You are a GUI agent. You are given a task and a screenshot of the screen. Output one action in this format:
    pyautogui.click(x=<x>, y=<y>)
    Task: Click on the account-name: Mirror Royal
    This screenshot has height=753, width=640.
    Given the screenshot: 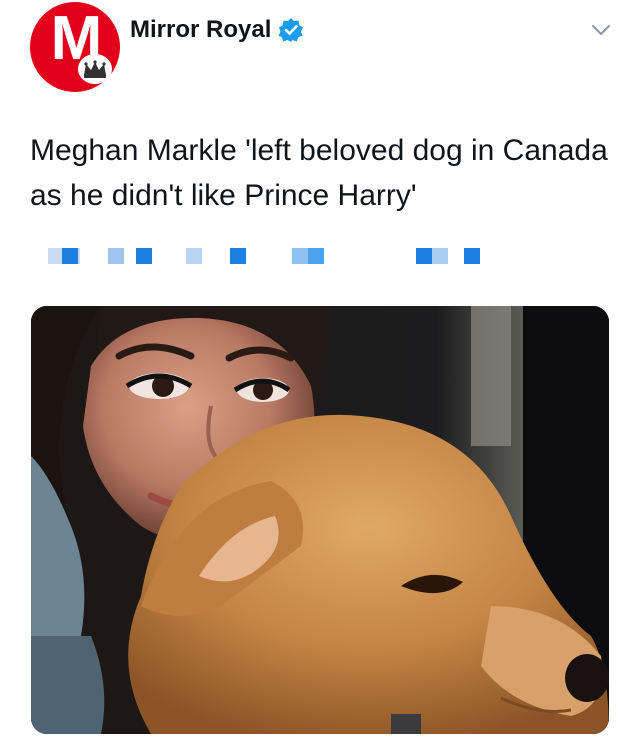 What is the action you would take?
    pyautogui.click(x=200, y=30)
    